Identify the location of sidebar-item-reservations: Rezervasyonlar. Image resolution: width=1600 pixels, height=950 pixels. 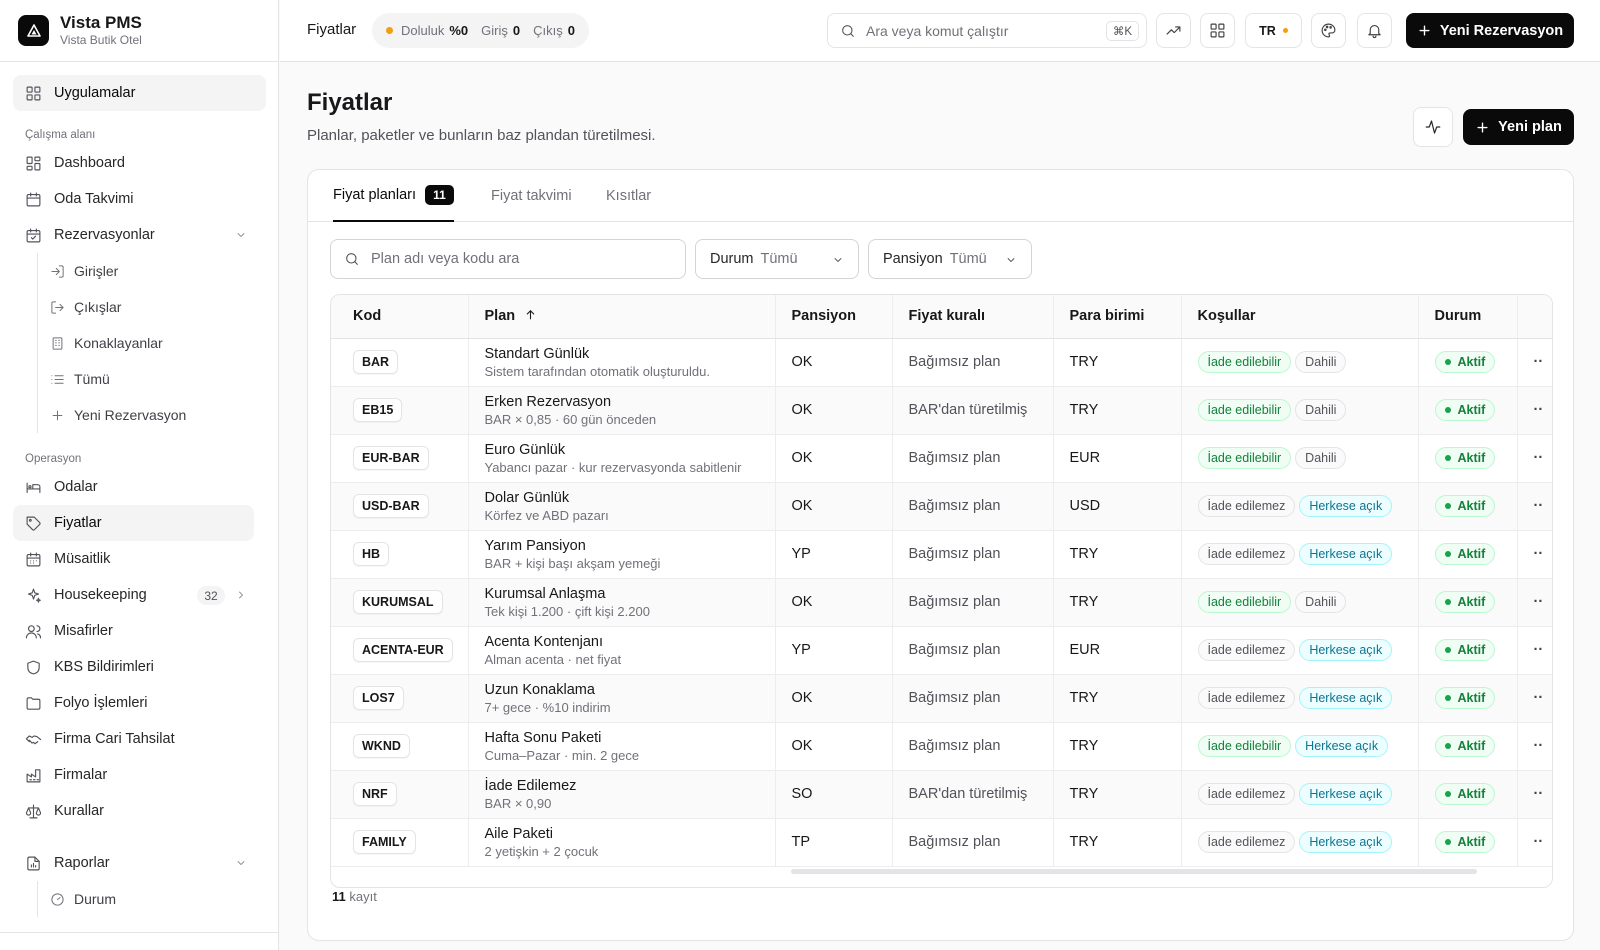
(139, 235).